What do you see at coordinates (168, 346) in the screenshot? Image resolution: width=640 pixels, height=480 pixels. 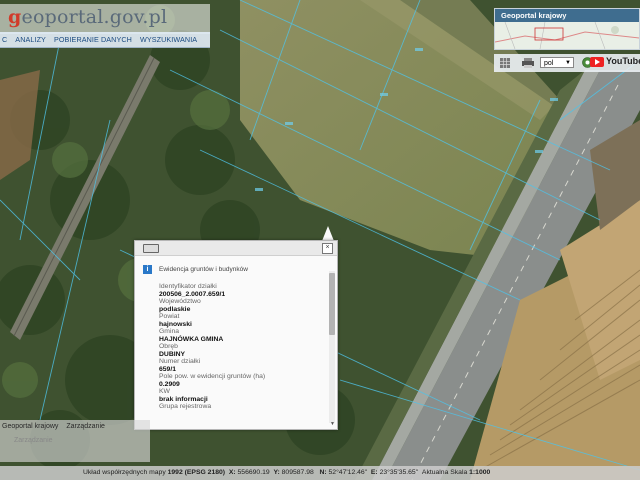 I see `field-label: Obręb` at bounding box center [168, 346].